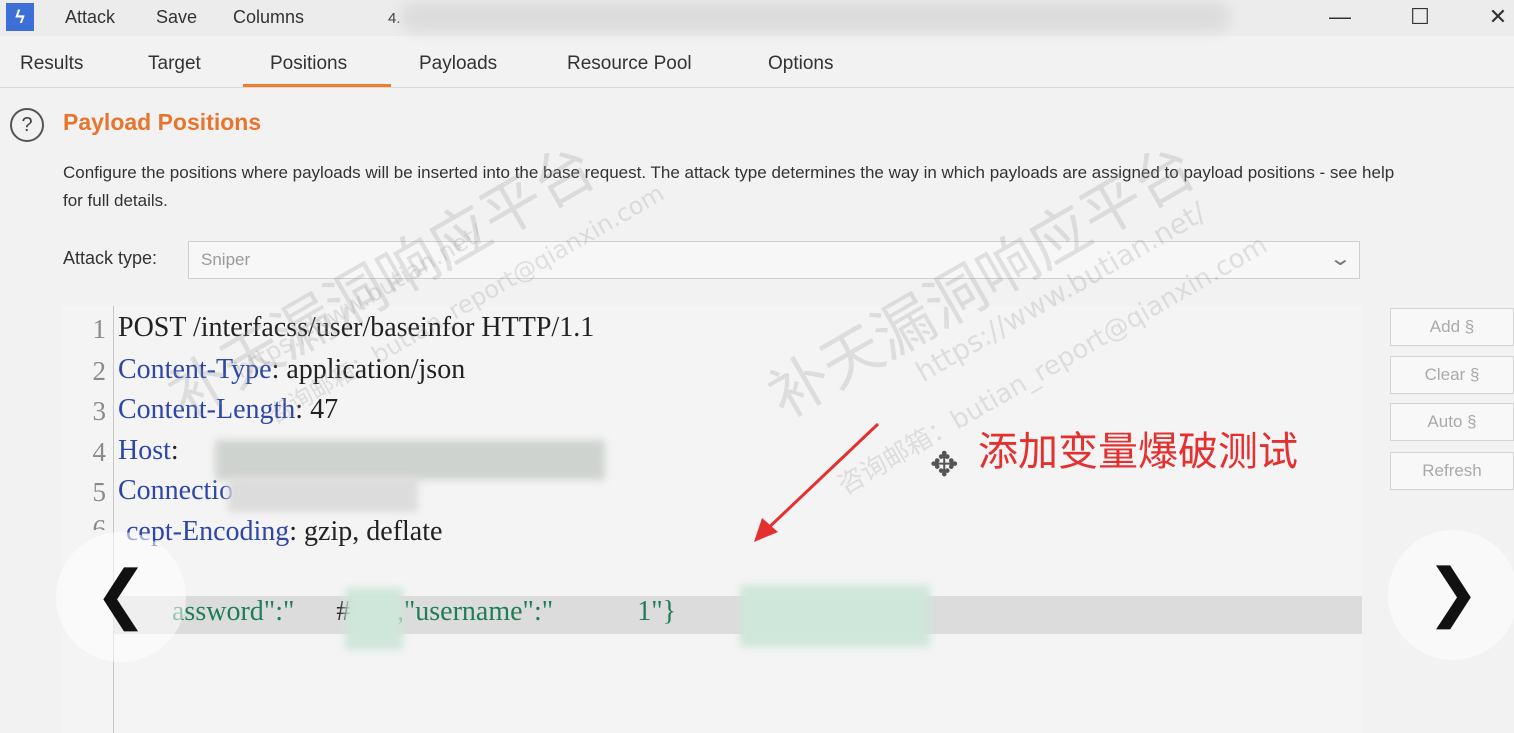  I want to click on line-number: 2, so click(99, 371).